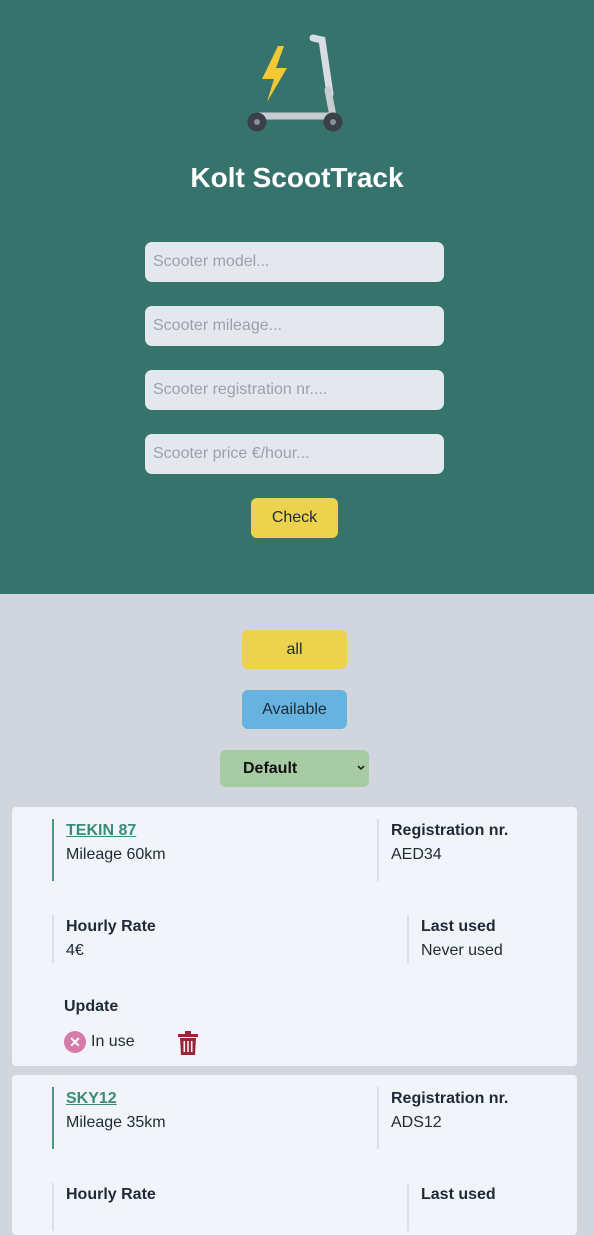 The height and width of the screenshot is (1235, 594). I want to click on sort-select: Default, so click(294, 768).